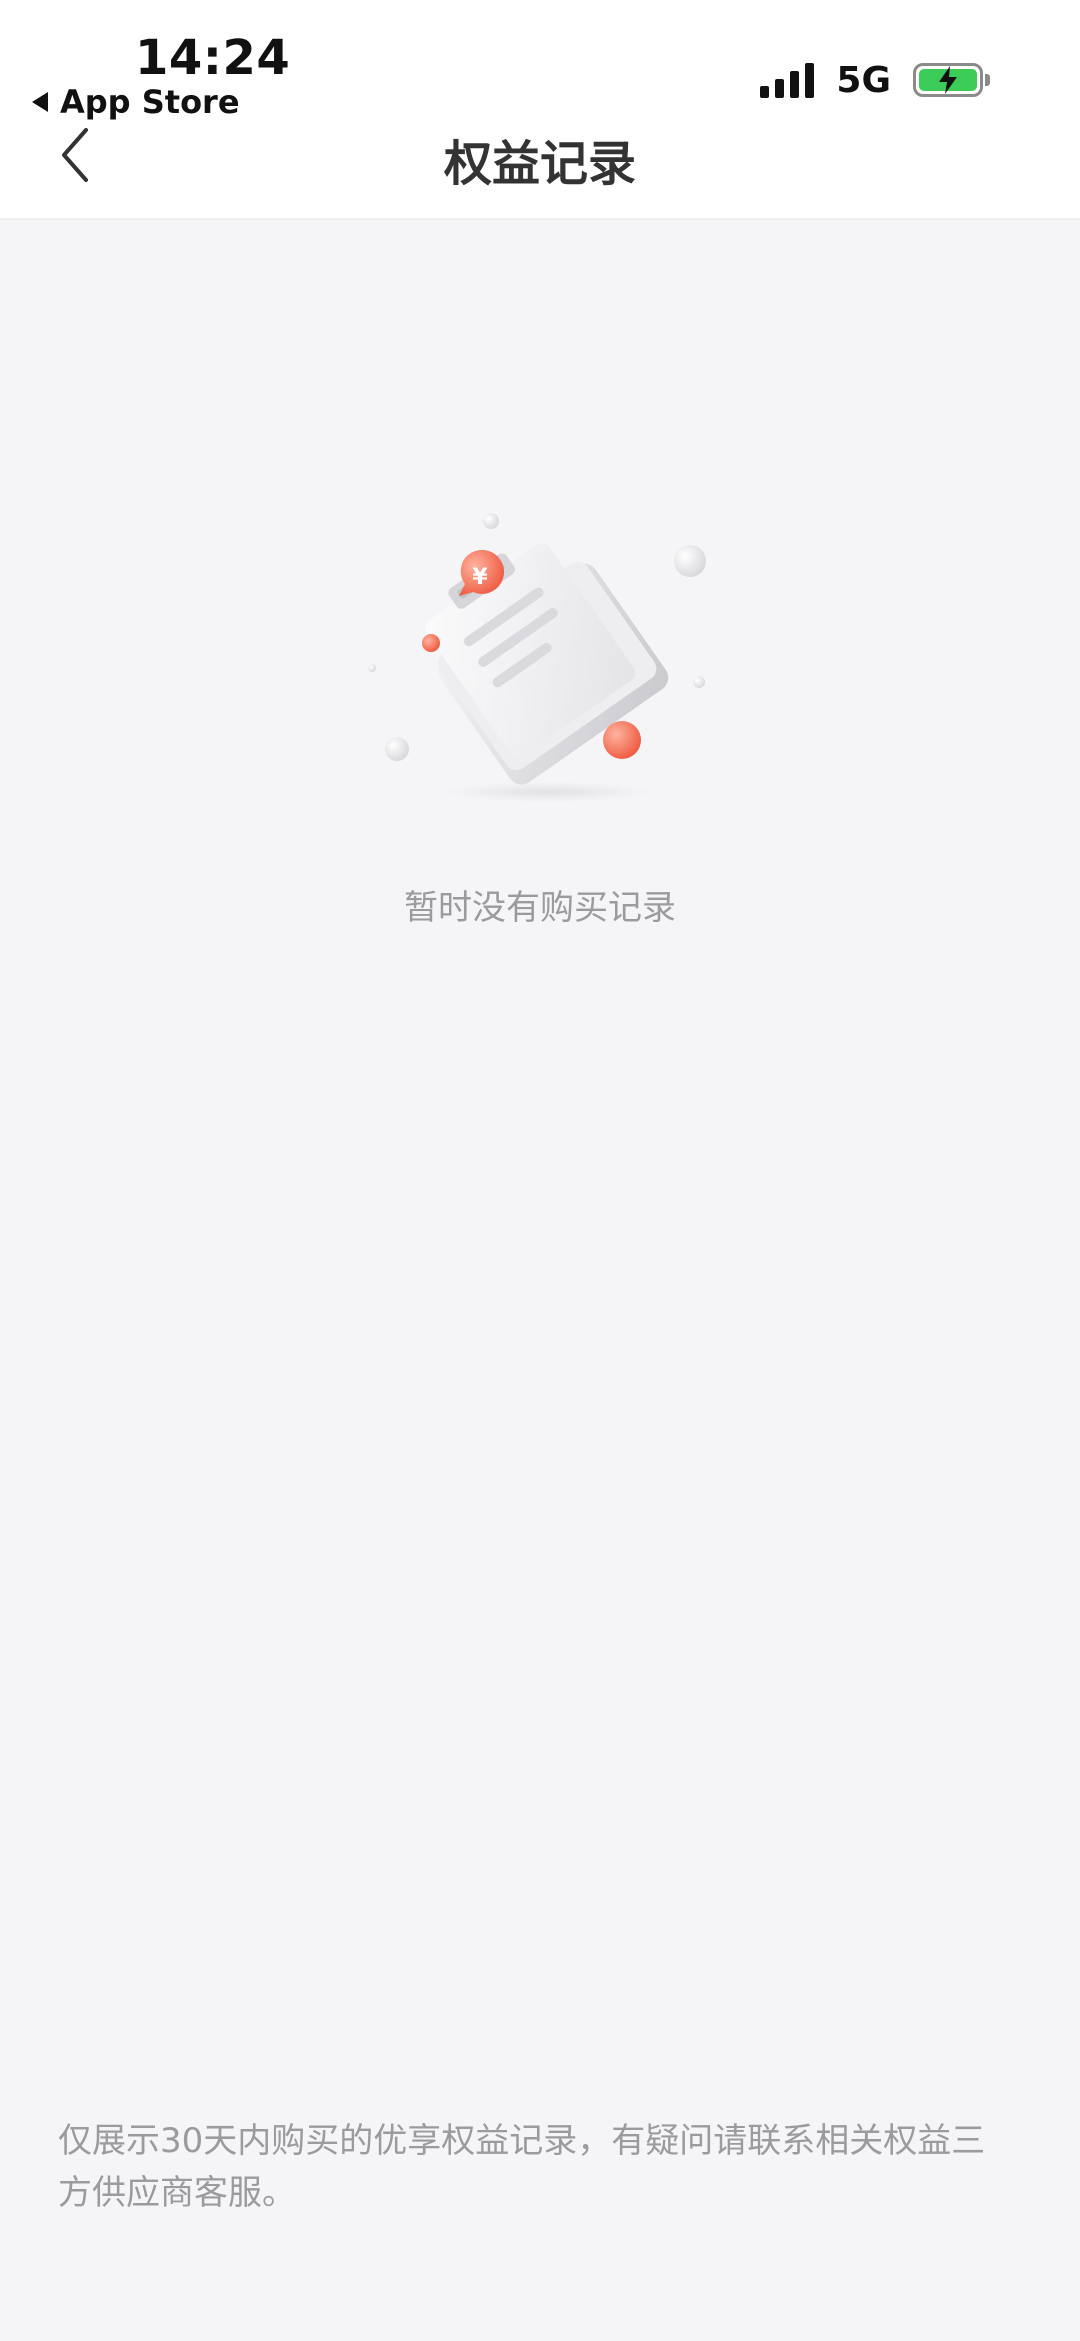  I want to click on records-notice: 仅展示30天内购买的优享权益记录，有疑问请联系相关权益三方供应商客服。, so click(522, 2167).